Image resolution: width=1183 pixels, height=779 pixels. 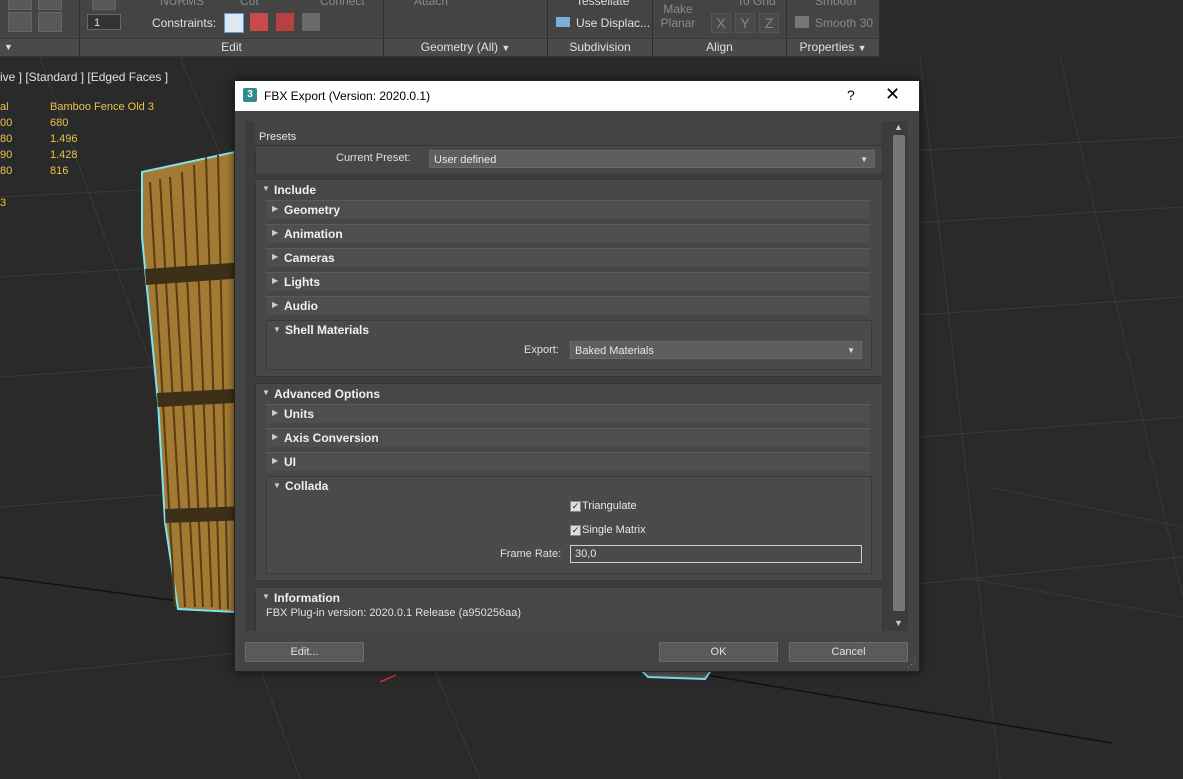 I want to click on export-dropdown: Baked Materials ▼, so click(x=716, y=350).